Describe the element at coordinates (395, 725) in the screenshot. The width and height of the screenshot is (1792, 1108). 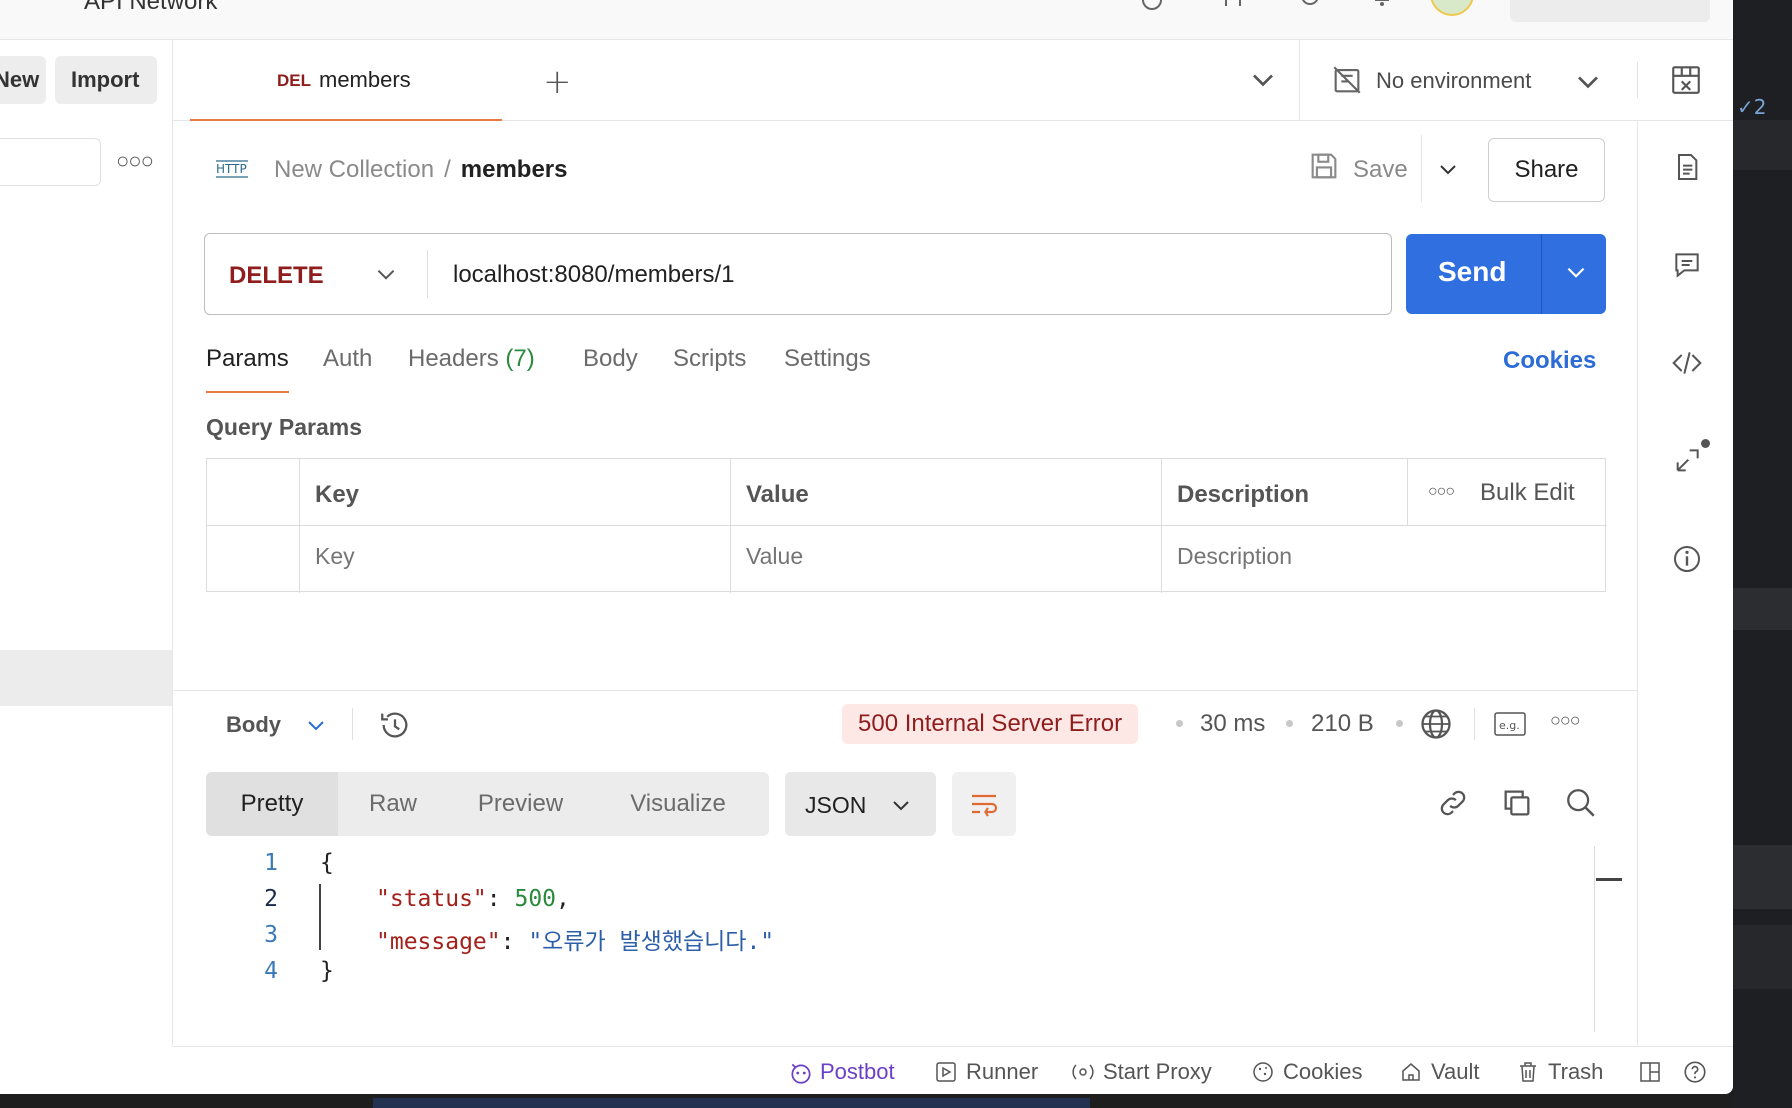
I see `history-icon` at that location.